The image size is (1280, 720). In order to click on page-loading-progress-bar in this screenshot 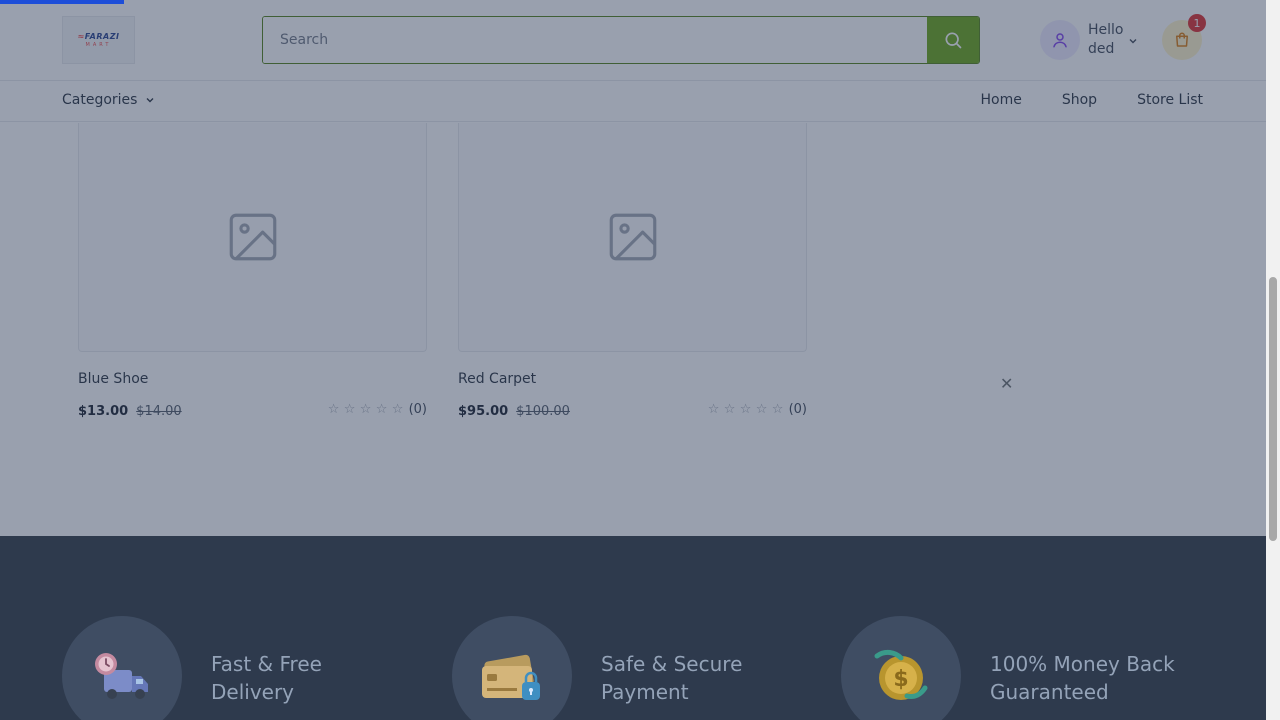, I will do `click(62, 2)`.